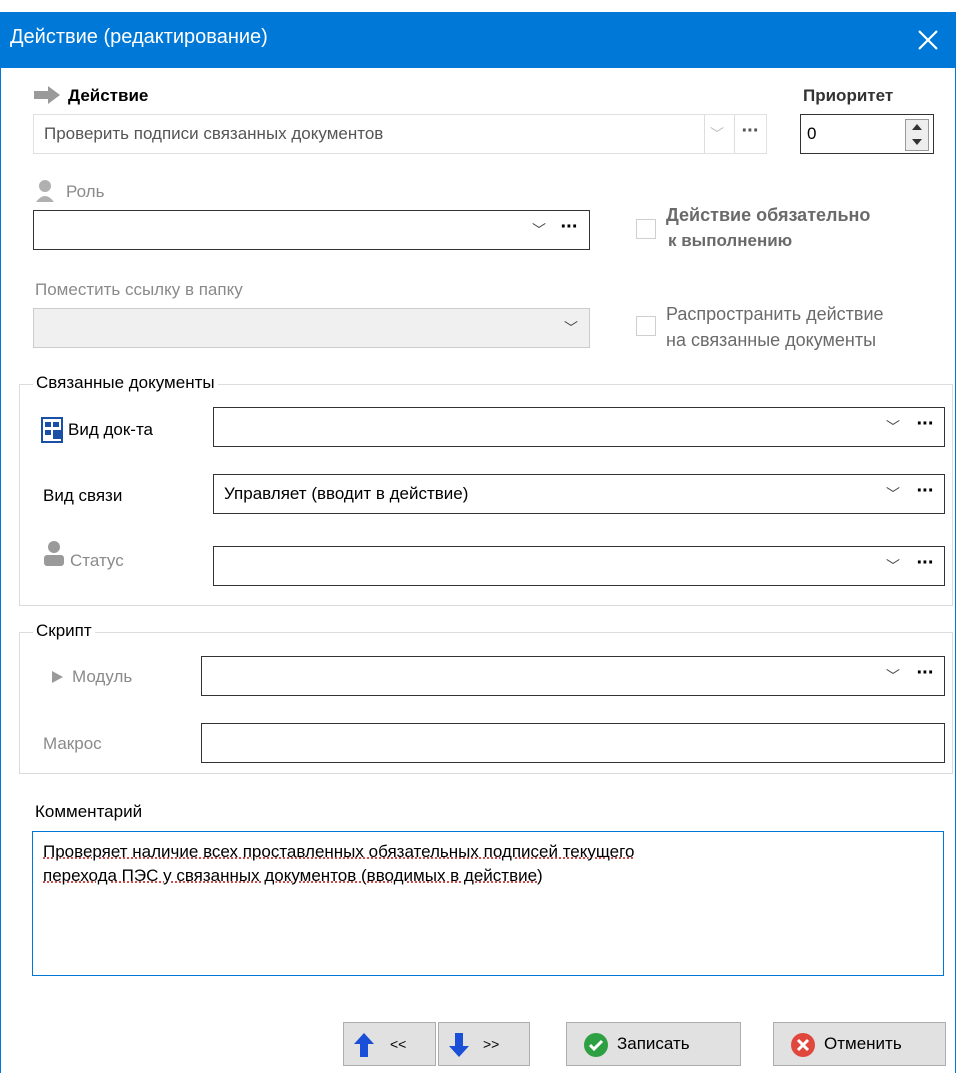 The image size is (956, 1073). I want to click on save-label: Записать, so click(653, 1043).